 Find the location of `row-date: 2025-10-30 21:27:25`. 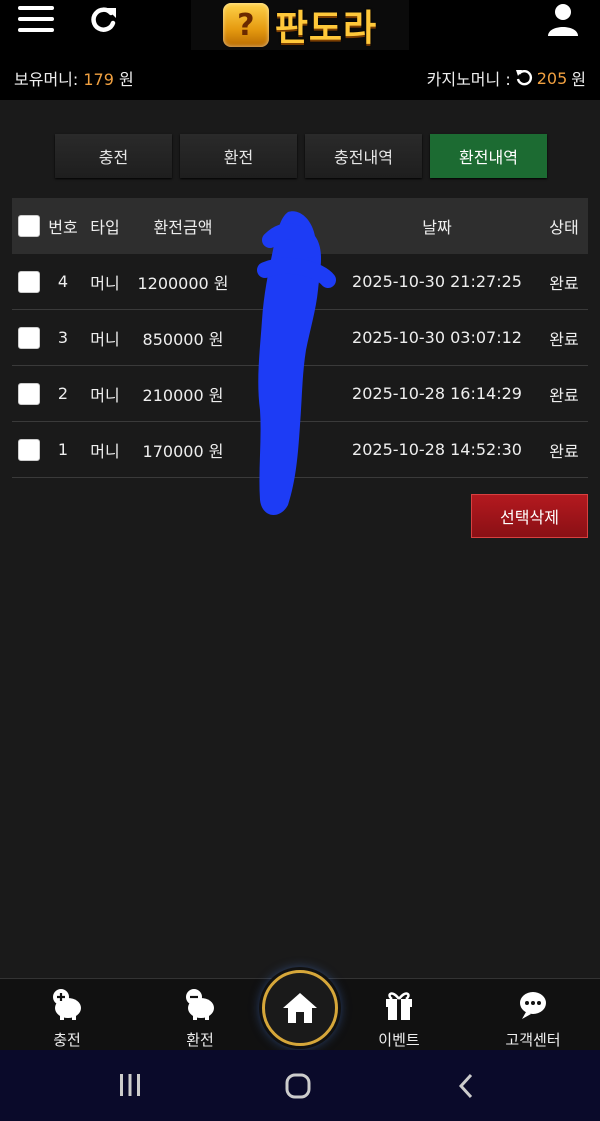

row-date: 2025-10-30 21:27:25 is located at coordinates (437, 281).